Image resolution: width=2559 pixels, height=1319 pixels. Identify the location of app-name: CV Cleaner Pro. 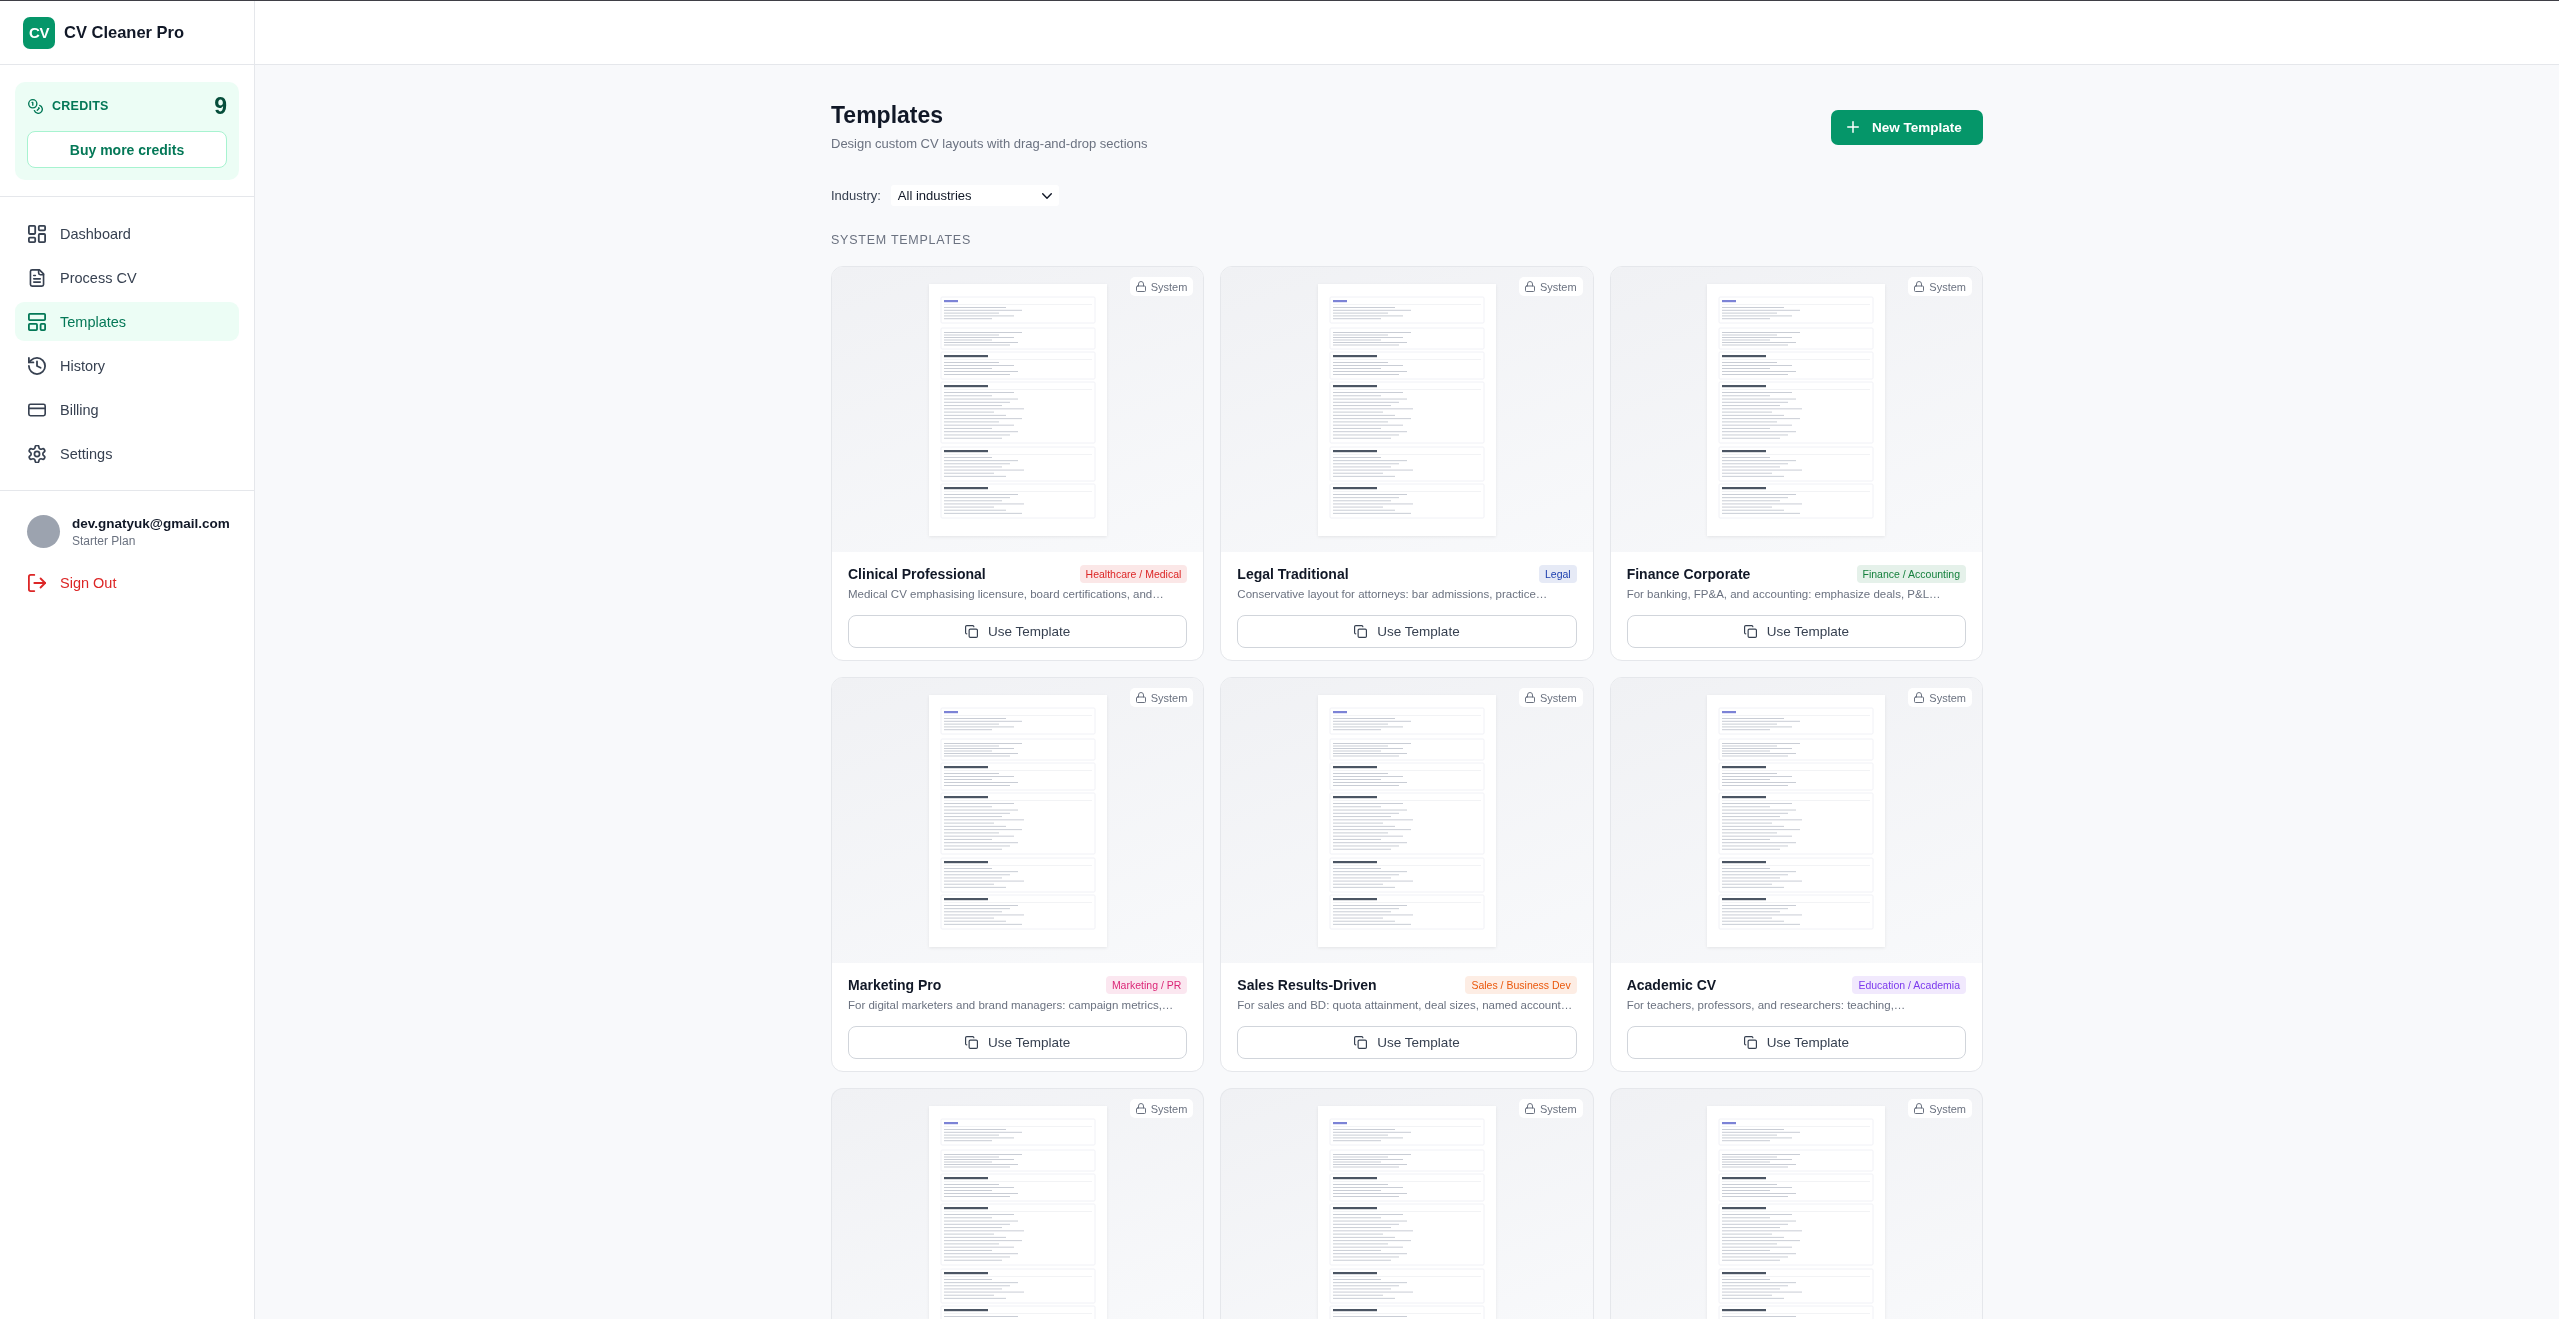
(124, 32).